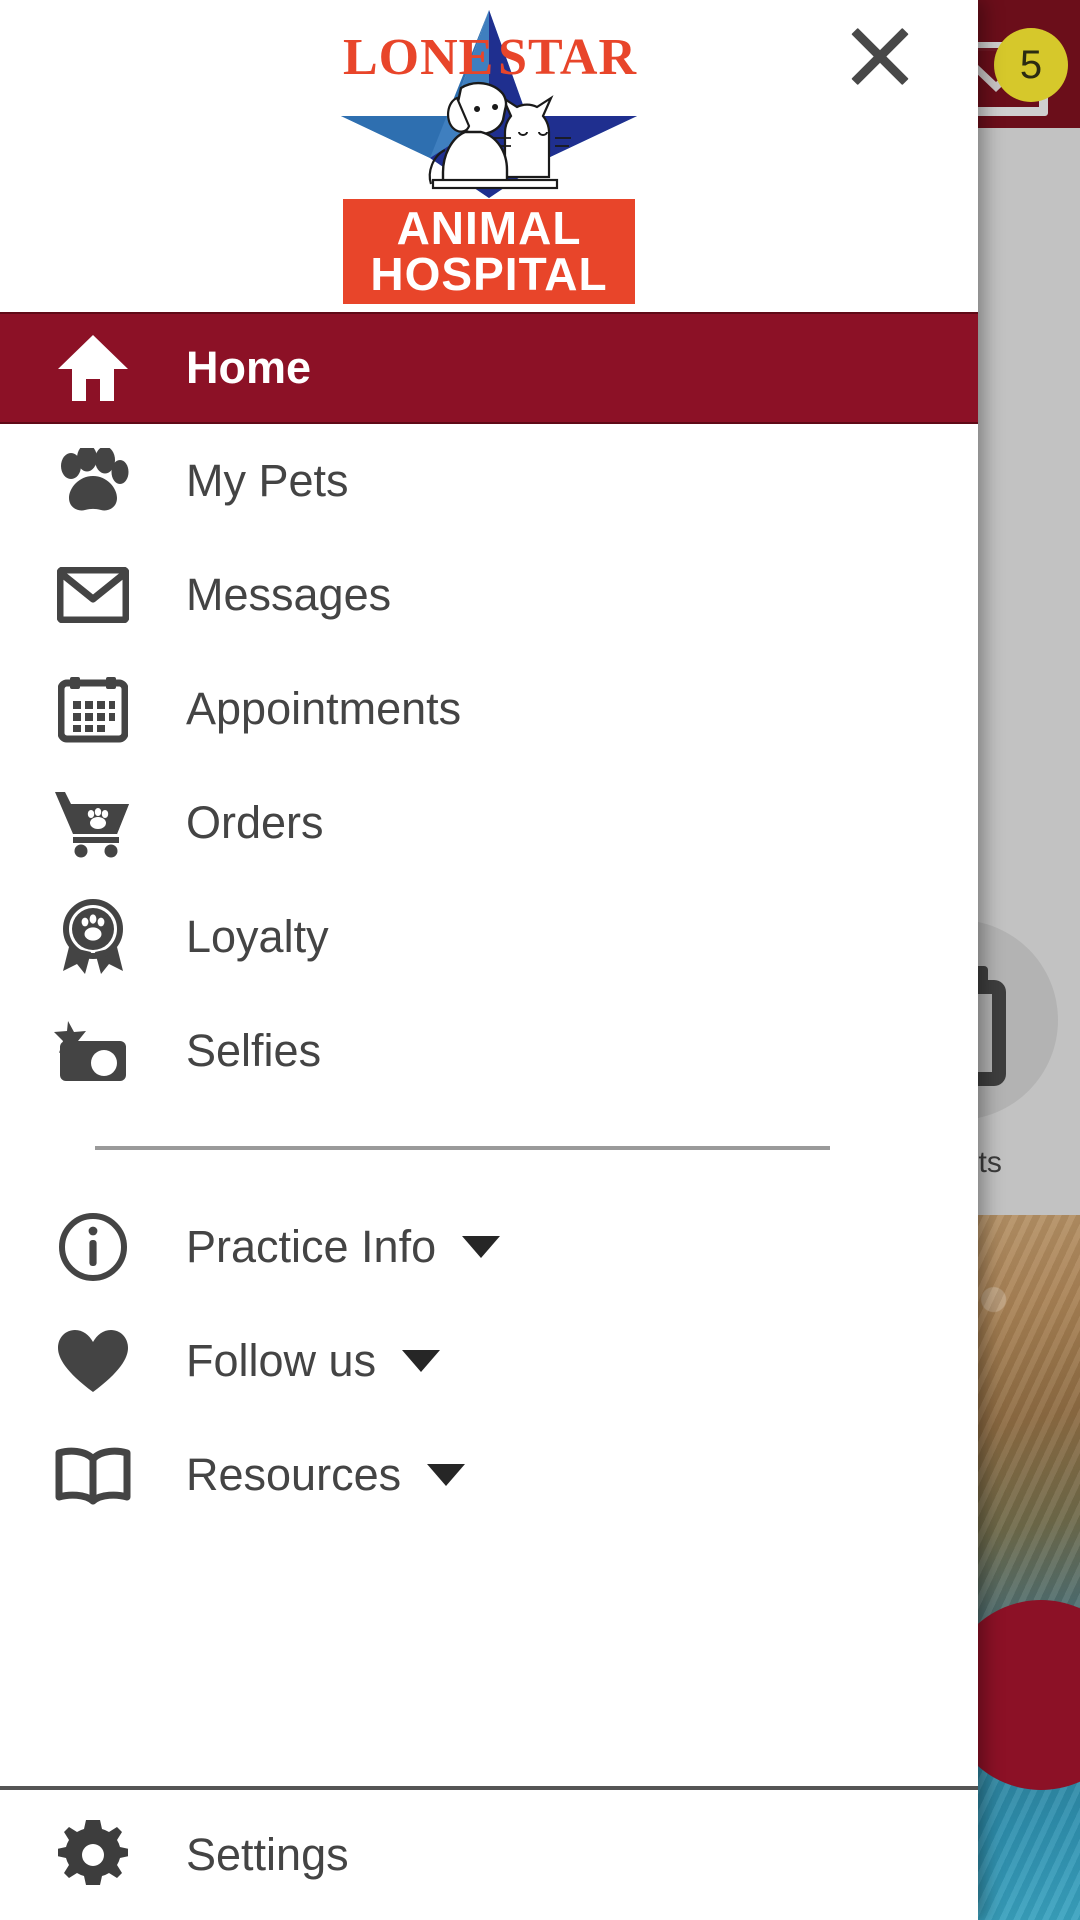  I want to click on calendar-icon, so click(93, 709).